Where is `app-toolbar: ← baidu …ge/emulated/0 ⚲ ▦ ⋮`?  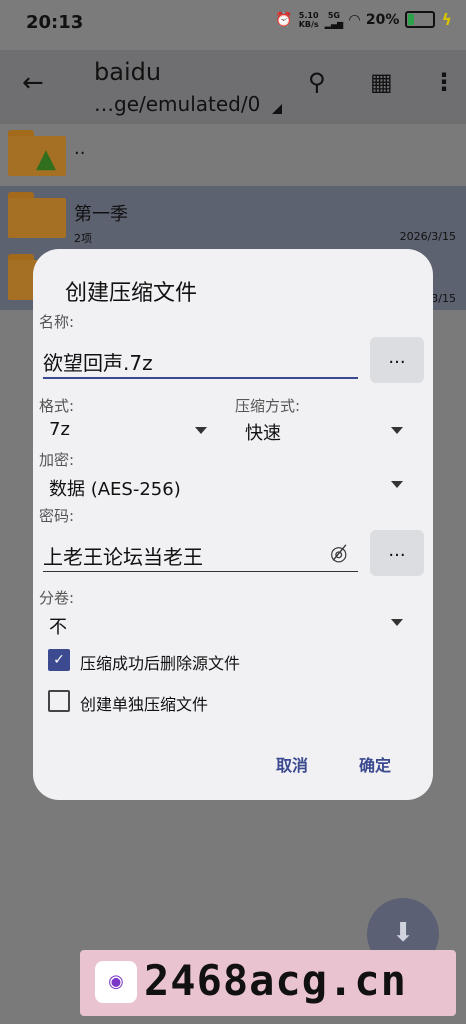
app-toolbar: ← baidu …ge/emulated/0 ⚲ ▦ ⋮ is located at coordinates (233, 87).